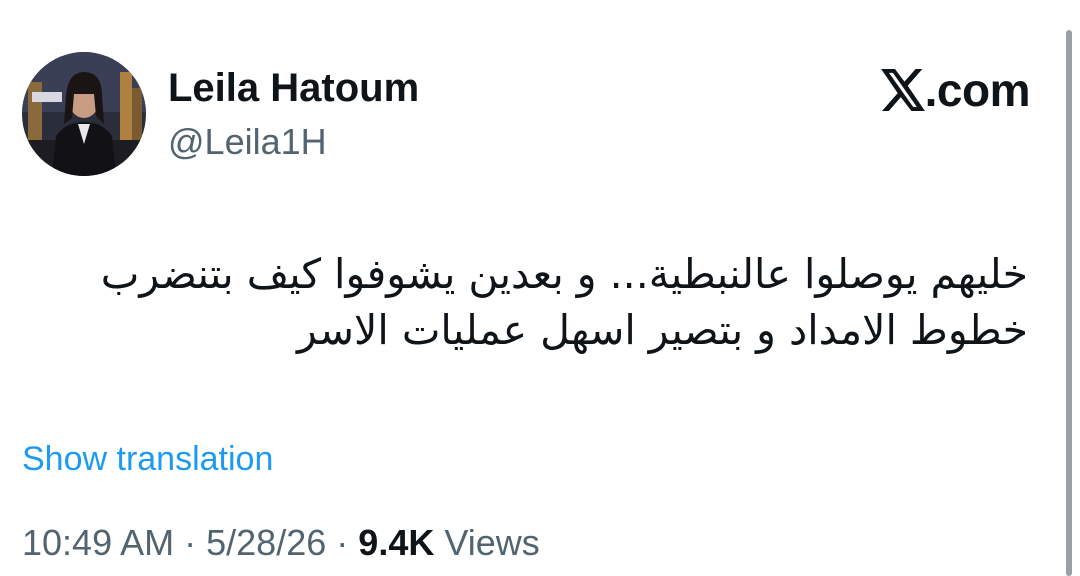  I want to click on tweet-line: خطوط الامداد و بتصير اسهل عمليات الاسر, so click(662, 330).